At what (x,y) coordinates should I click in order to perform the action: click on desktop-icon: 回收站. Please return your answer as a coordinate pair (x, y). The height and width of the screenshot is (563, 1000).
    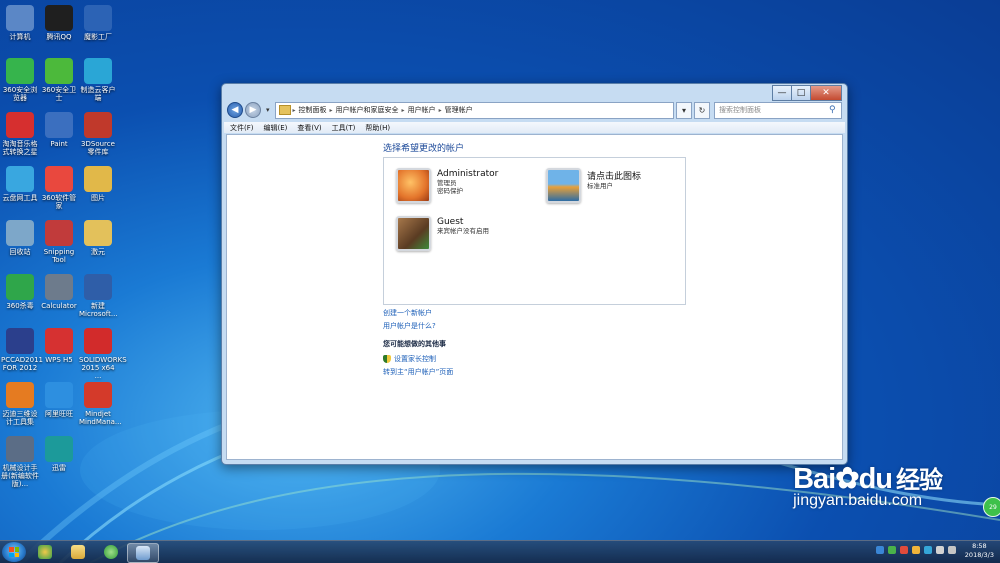
    Looking at the image, I should click on (20, 238).